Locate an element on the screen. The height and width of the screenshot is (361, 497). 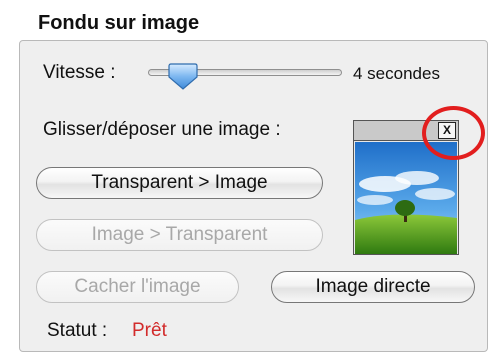
panel-title: Fondu sur image is located at coordinates (119, 23).